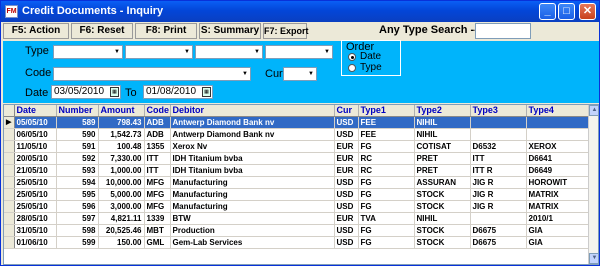 This screenshot has width=600, height=266. What do you see at coordinates (587, 11) in the screenshot?
I see `close-button: ✕` at bounding box center [587, 11].